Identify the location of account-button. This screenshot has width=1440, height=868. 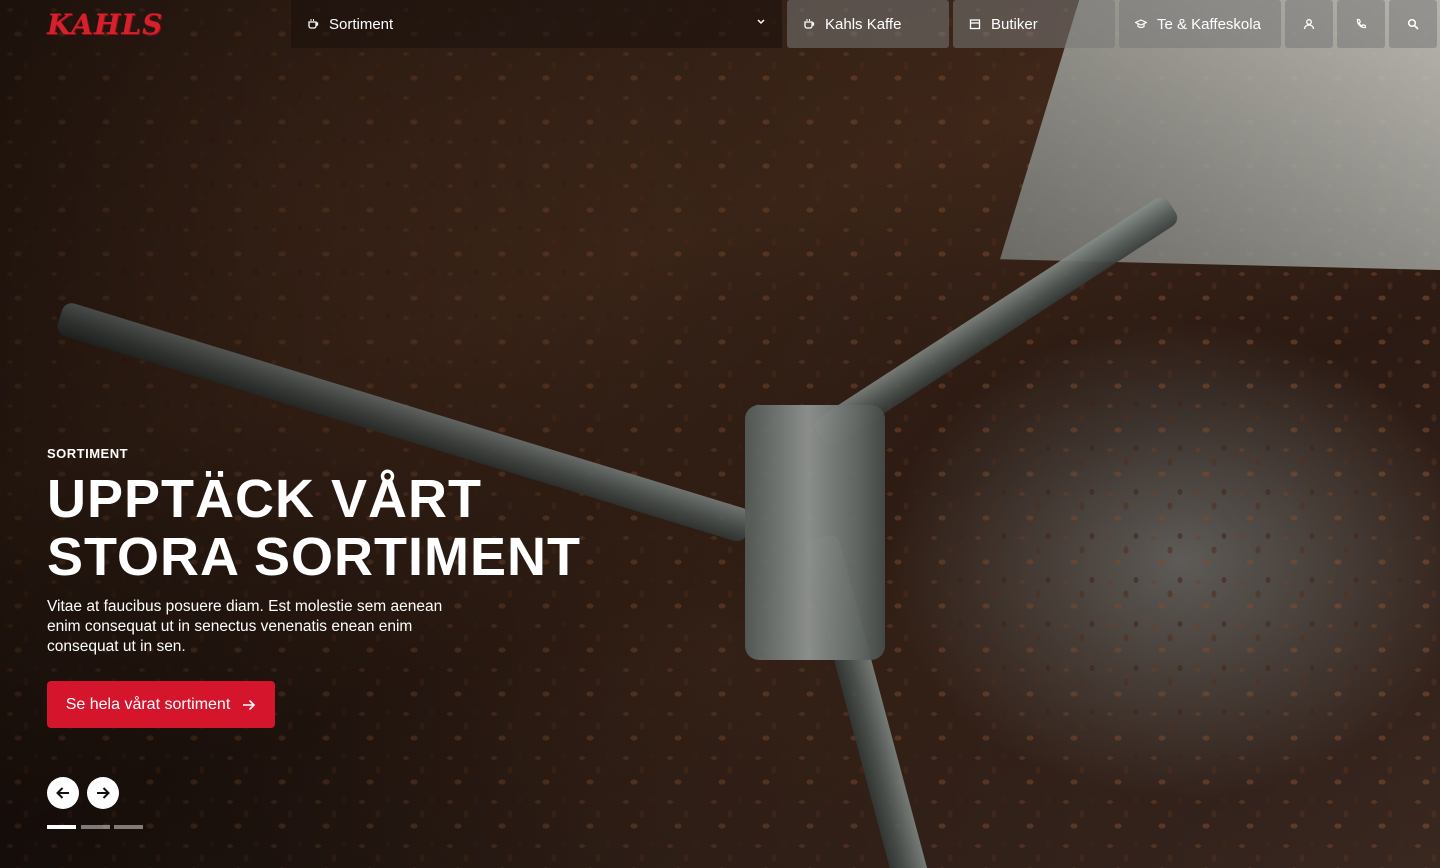
(1309, 24).